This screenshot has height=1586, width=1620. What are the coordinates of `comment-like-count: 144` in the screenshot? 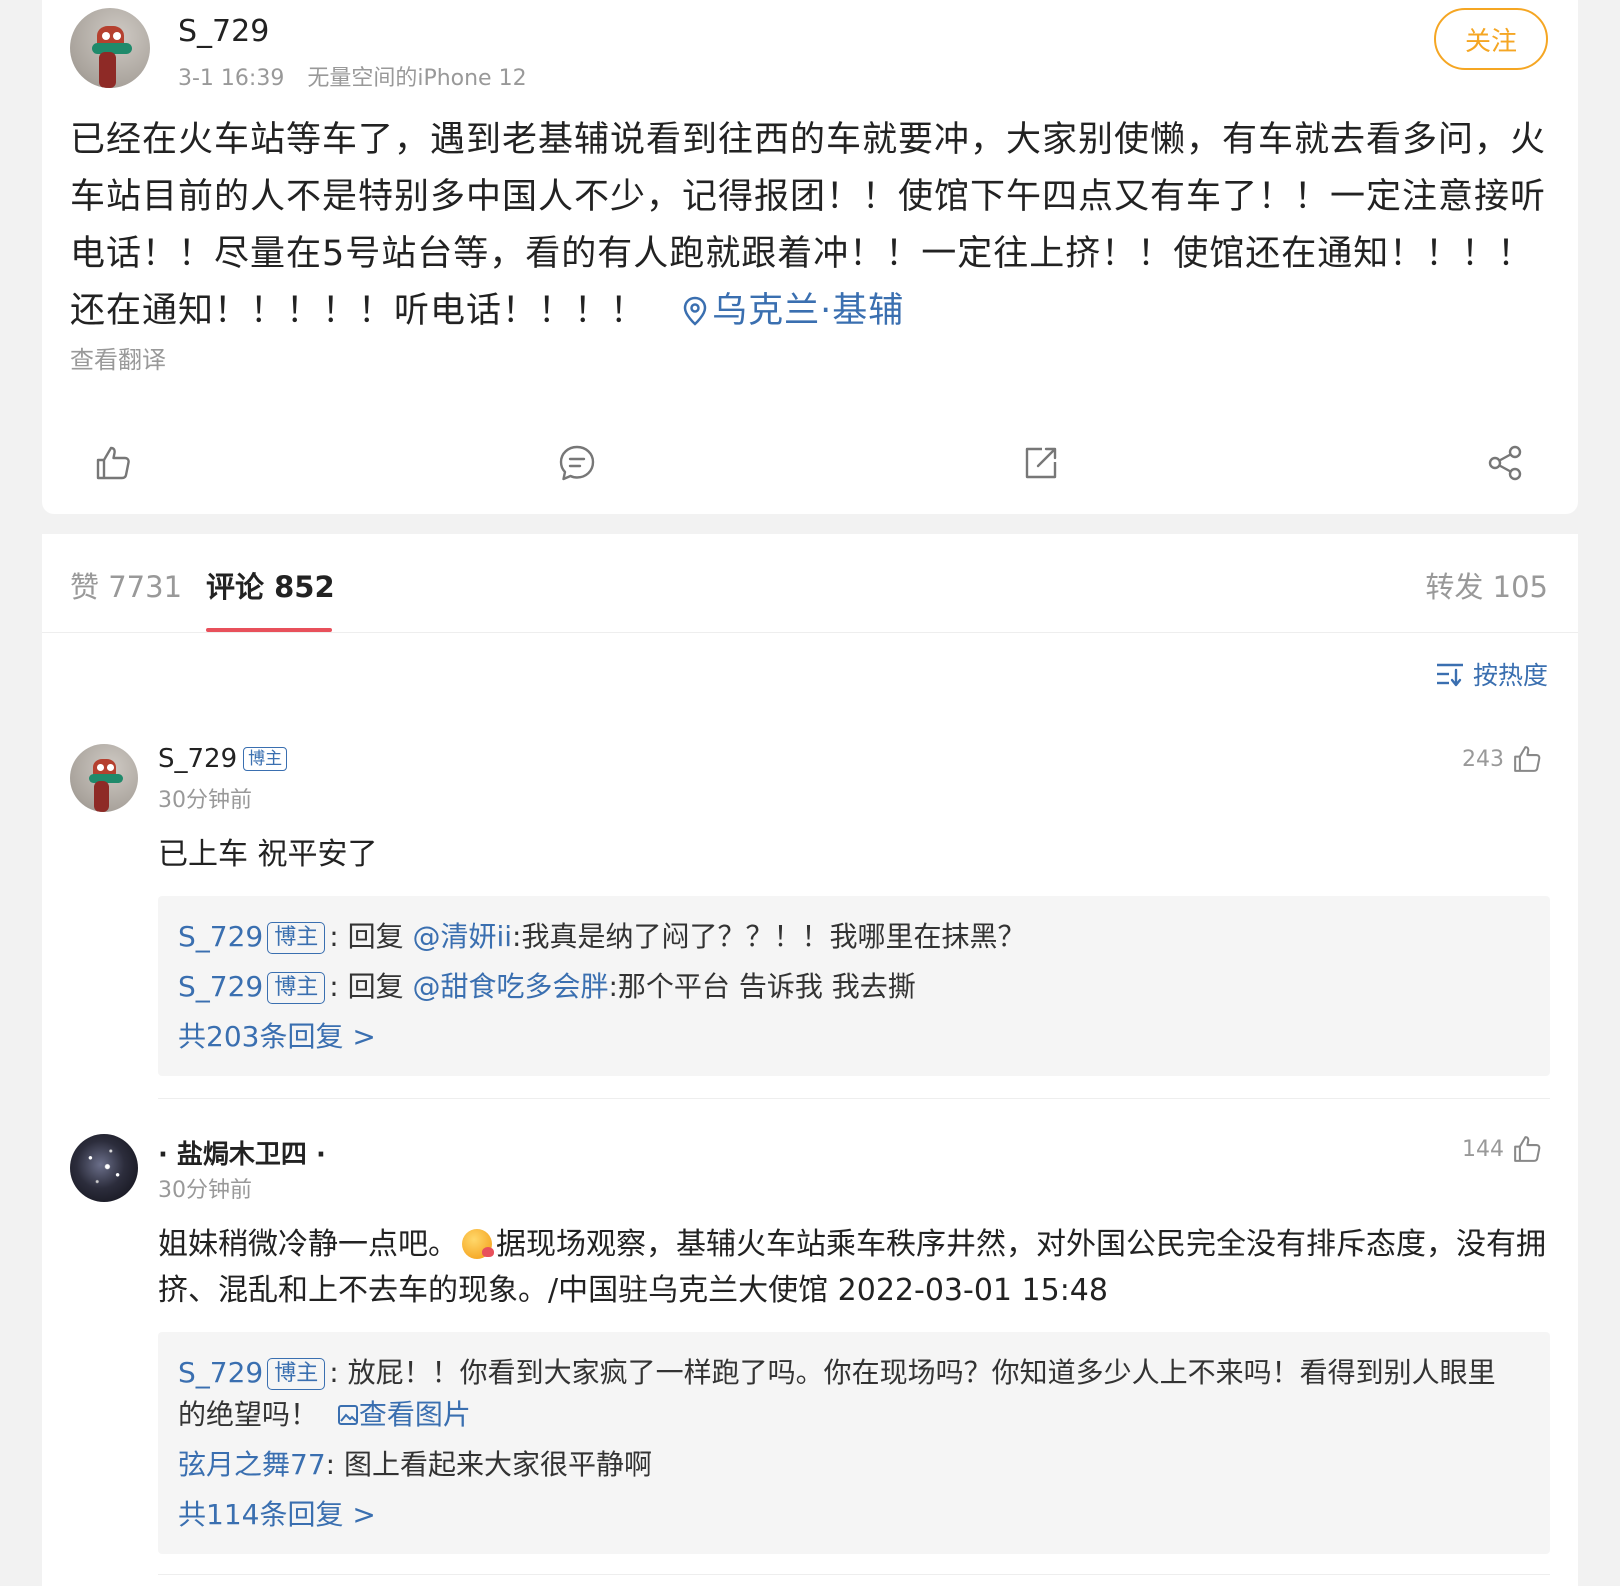 It's located at (1483, 1149).